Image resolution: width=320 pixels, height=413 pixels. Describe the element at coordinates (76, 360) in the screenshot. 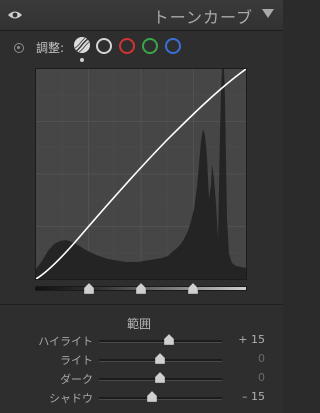

I see `lights-label: ライト` at that location.